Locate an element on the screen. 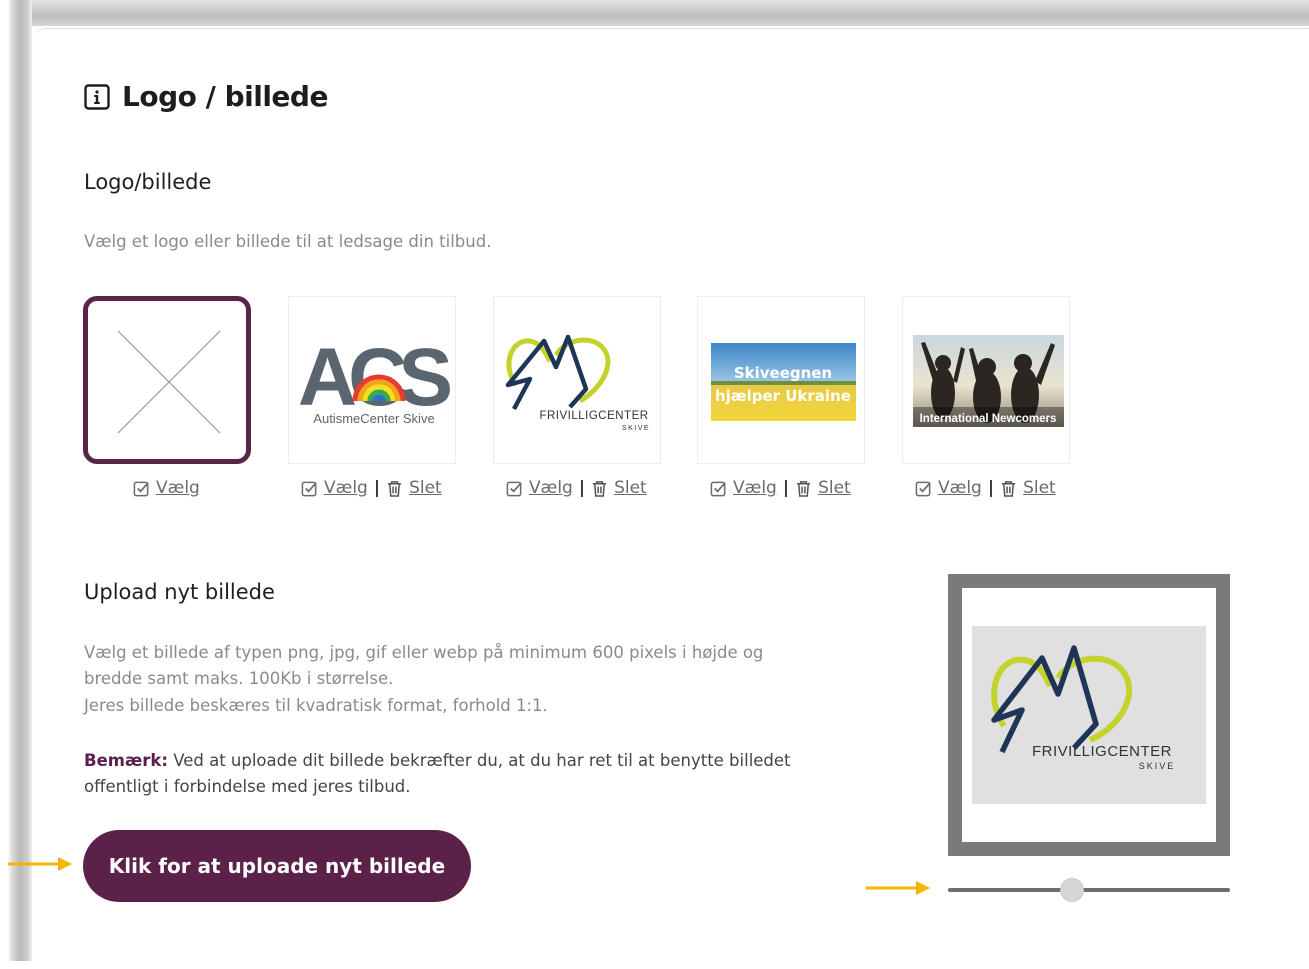 The width and height of the screenshot is (1309, 969). thumbnail-frivilligcenter: FRIVILLIGCENTER SKIVE is located at coordinates (577, 380).